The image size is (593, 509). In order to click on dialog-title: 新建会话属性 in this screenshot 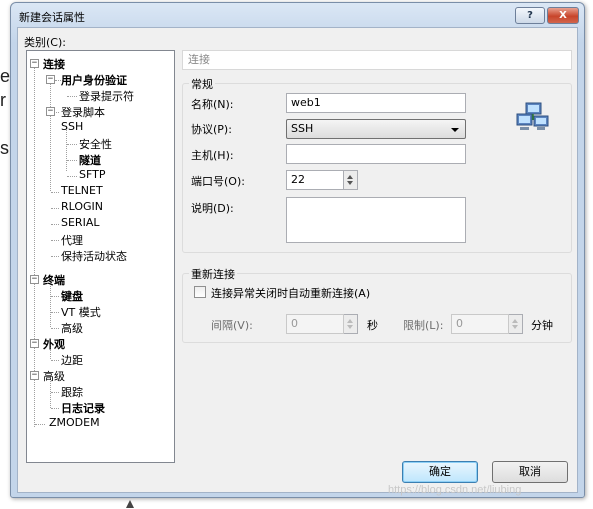, I will do `click(52, 17)`.